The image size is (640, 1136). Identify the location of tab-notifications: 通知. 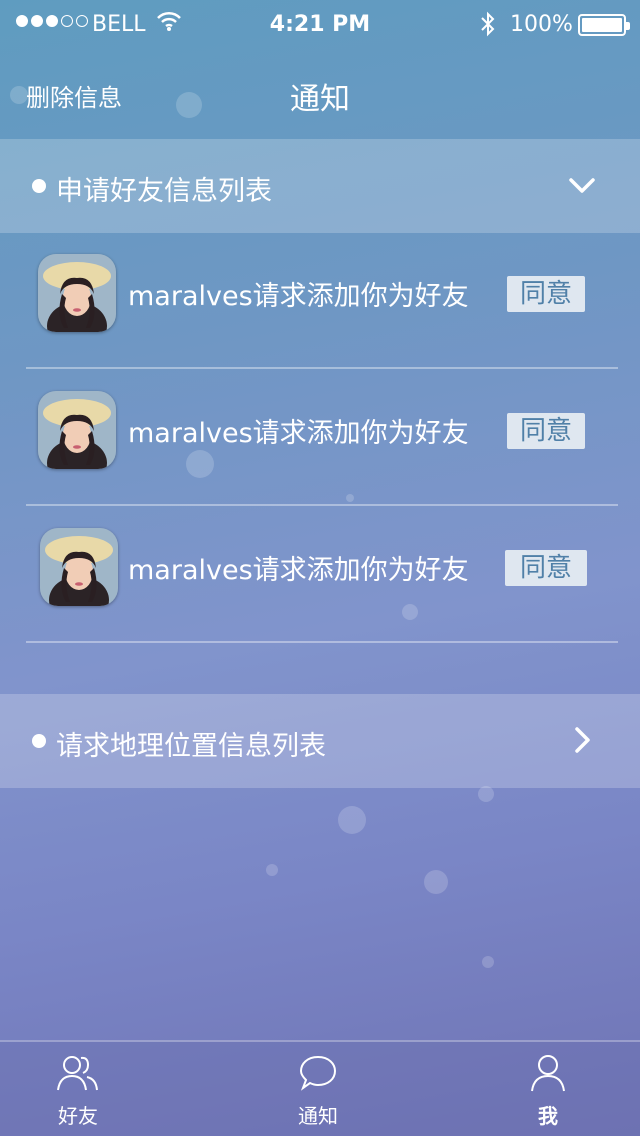
(318, 1091).